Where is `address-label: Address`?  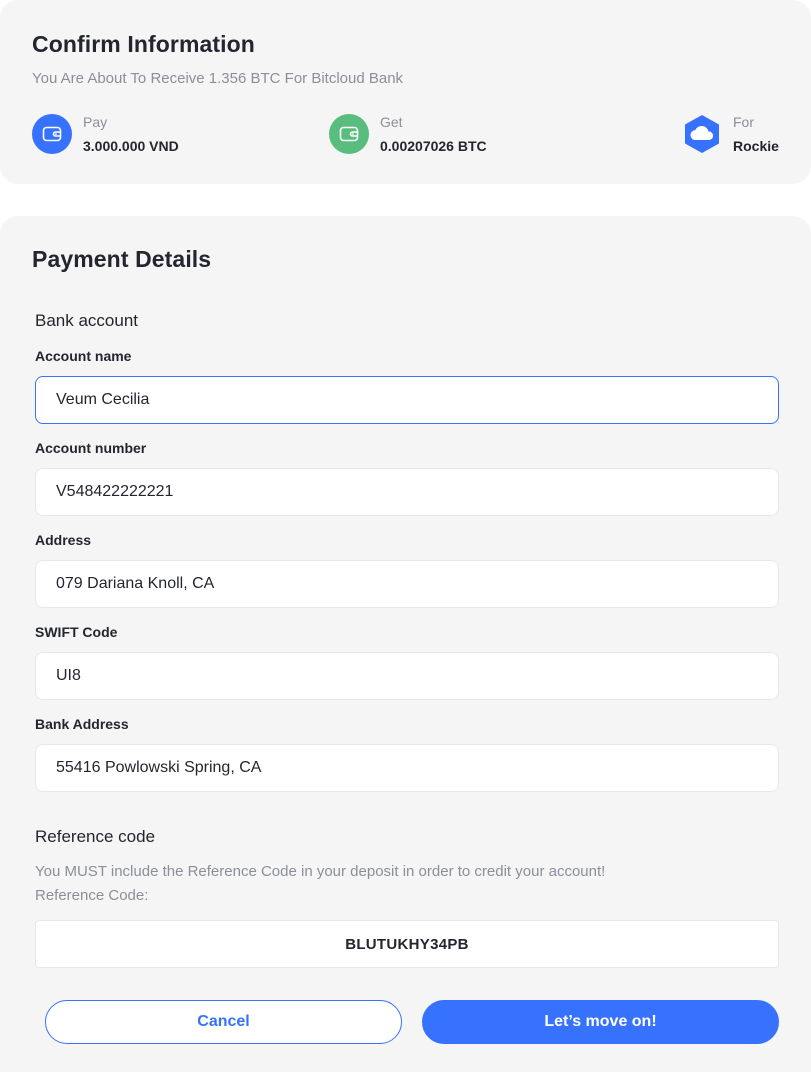
address-label: Address is located at coordinates (63, 540).